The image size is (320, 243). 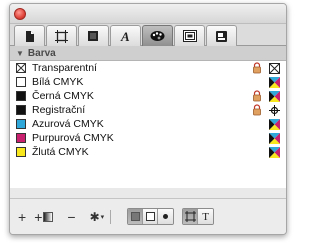 I want to click on tab-box, so click(x=93, y=35).